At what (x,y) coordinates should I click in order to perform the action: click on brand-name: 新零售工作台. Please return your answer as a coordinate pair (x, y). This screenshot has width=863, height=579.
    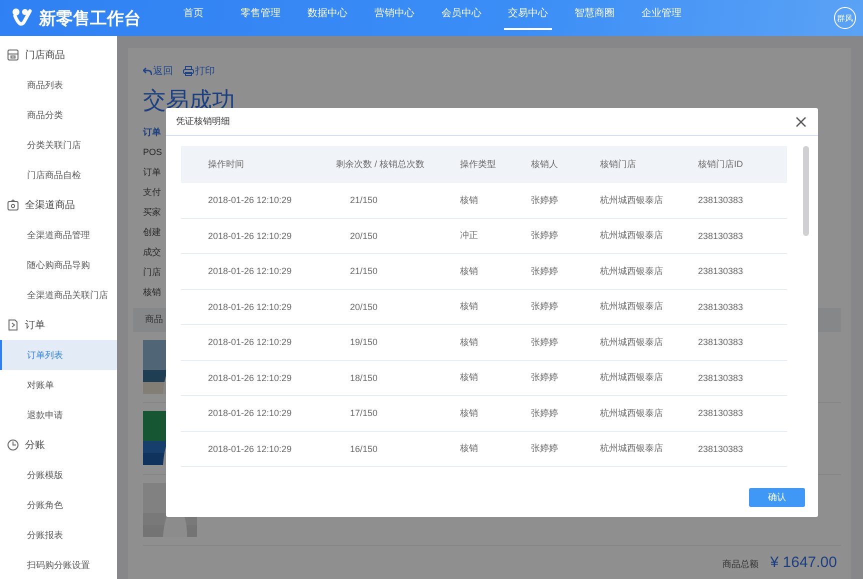
    Looking at the image, I should click on (90, 19).